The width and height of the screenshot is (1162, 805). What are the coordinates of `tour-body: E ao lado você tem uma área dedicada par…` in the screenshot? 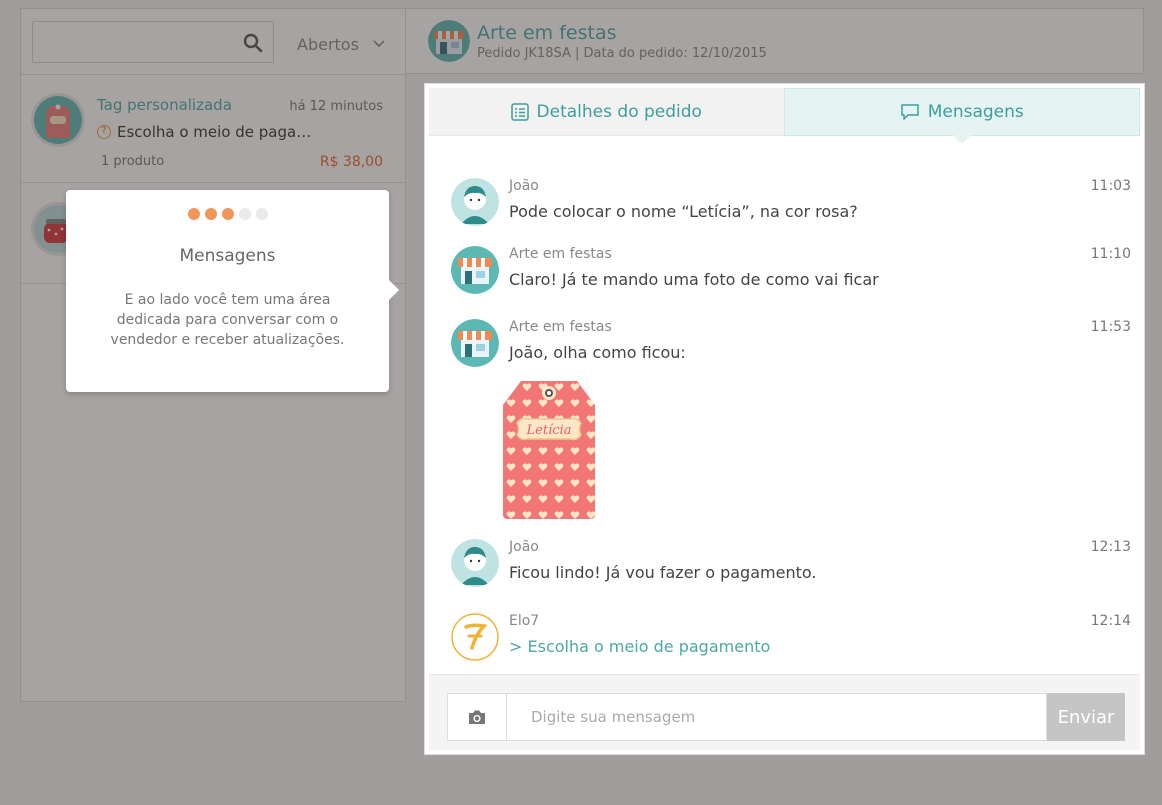 It's located at (227, 320).